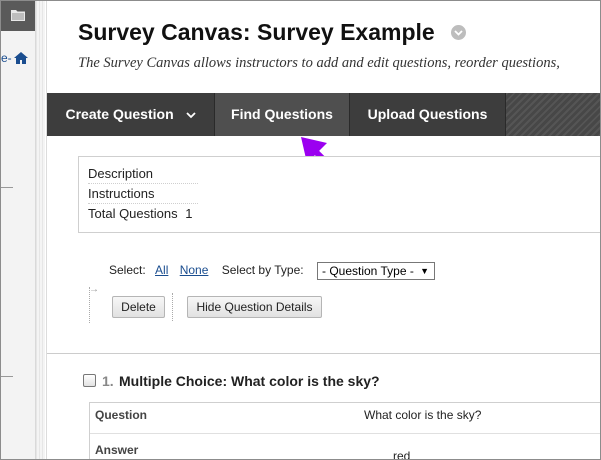 This screenshot has height=460, width=601. I want to click on select-by-type-label: Select by Type:, so click(262, 270).